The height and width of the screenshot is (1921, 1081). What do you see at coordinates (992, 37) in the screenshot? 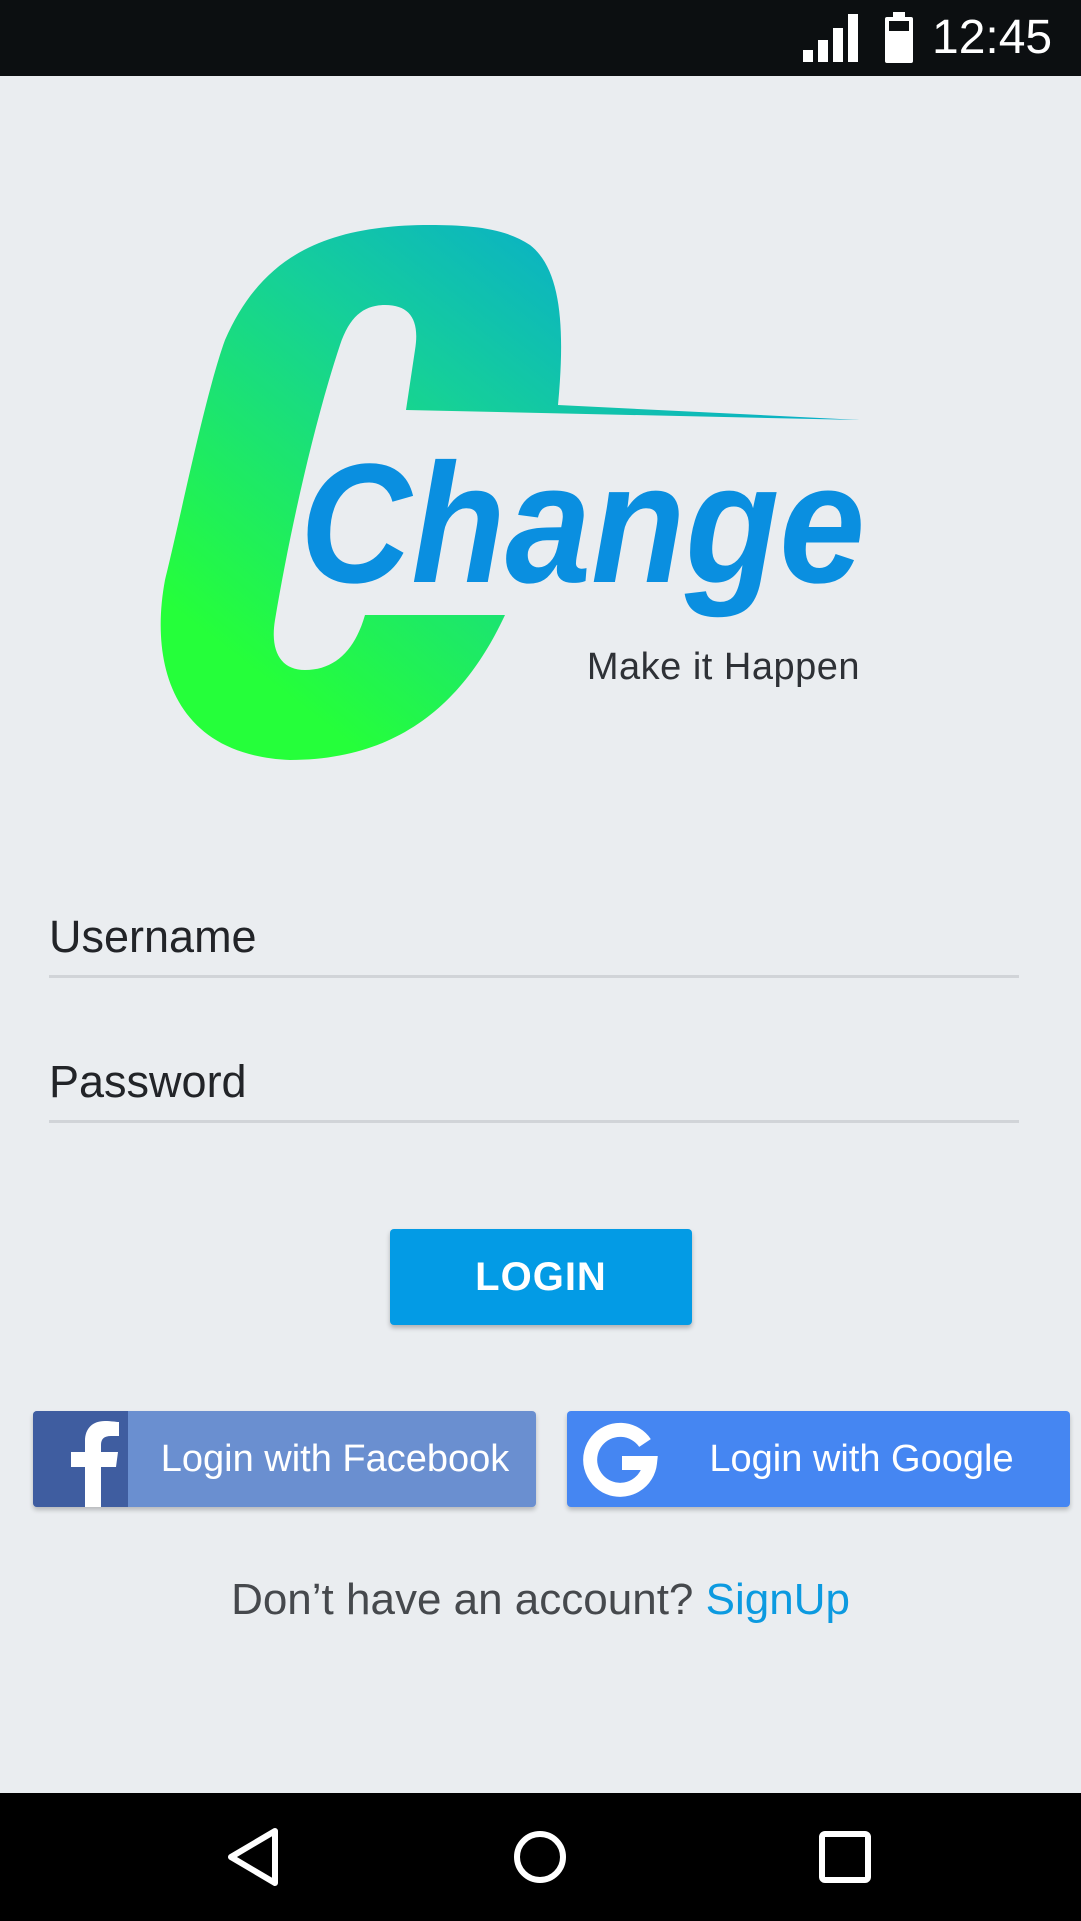
I see `status-time: 12:45` at bounding box center [992, 37].